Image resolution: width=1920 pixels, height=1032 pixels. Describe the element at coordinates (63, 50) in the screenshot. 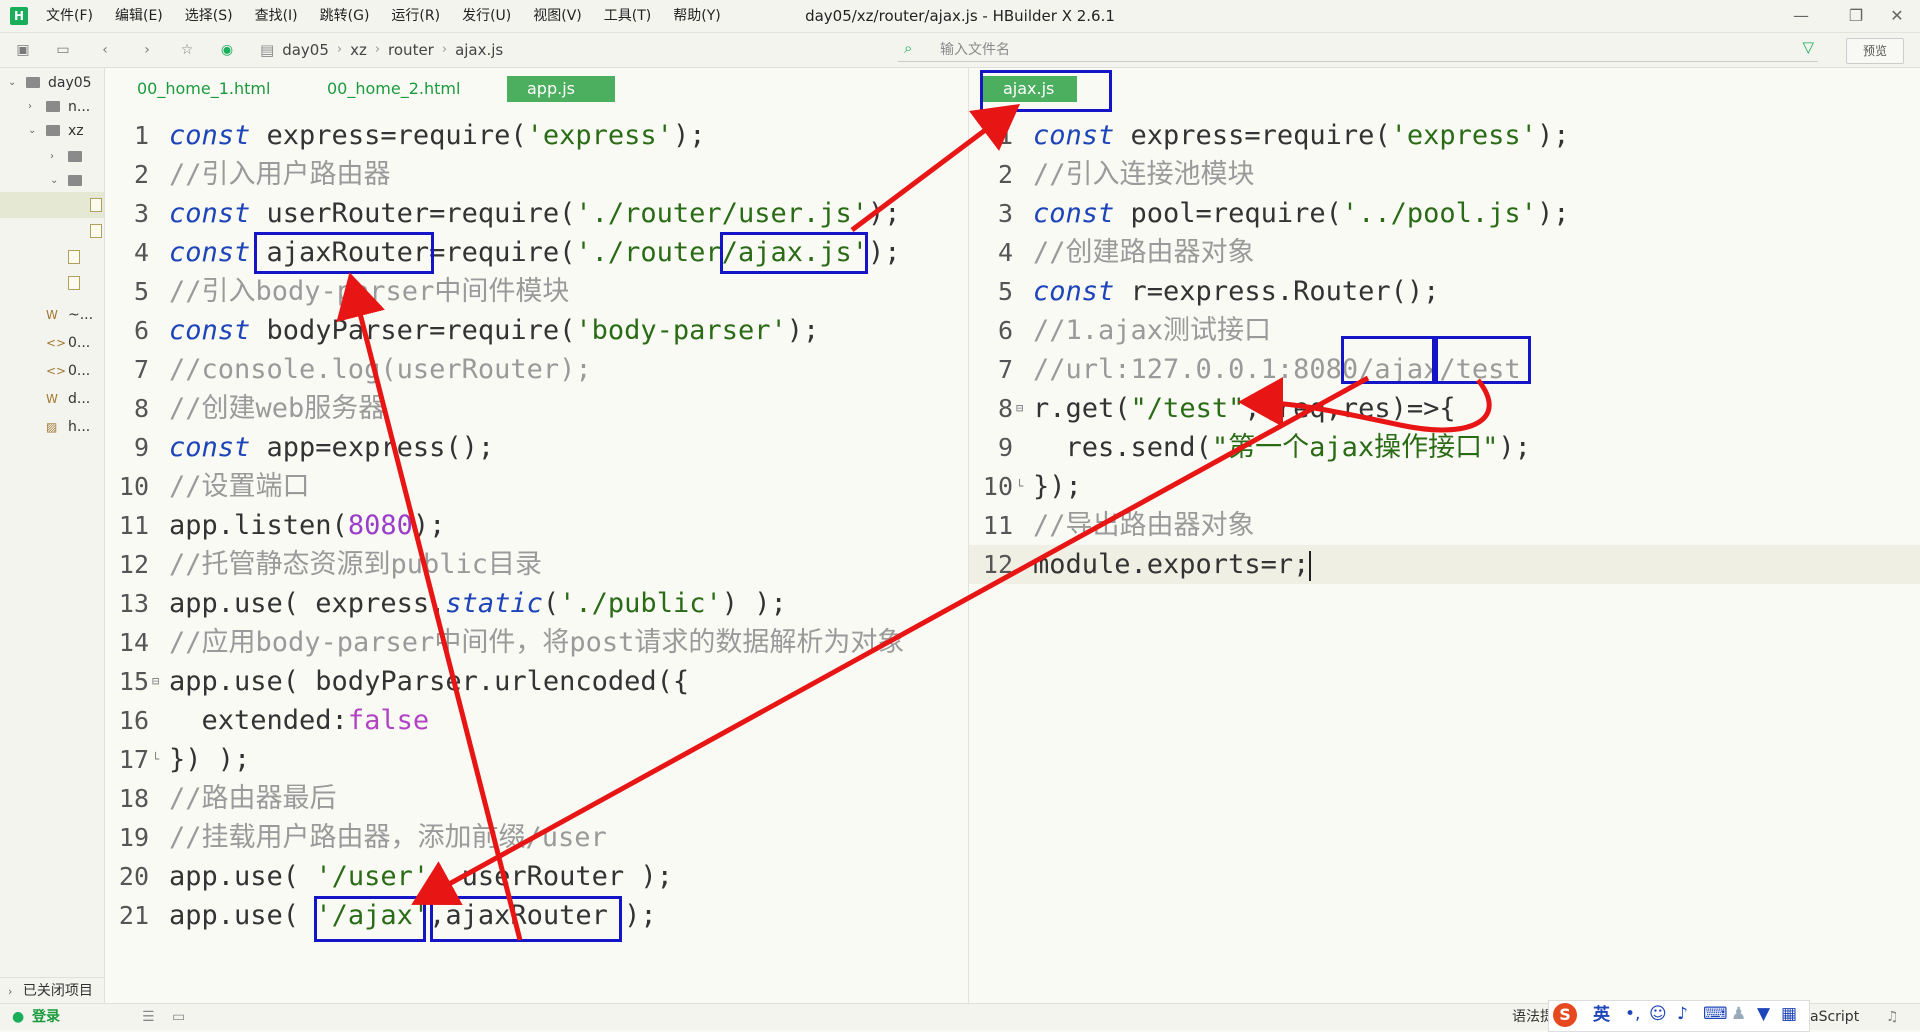

I see `save-icon: ▭` at that location.